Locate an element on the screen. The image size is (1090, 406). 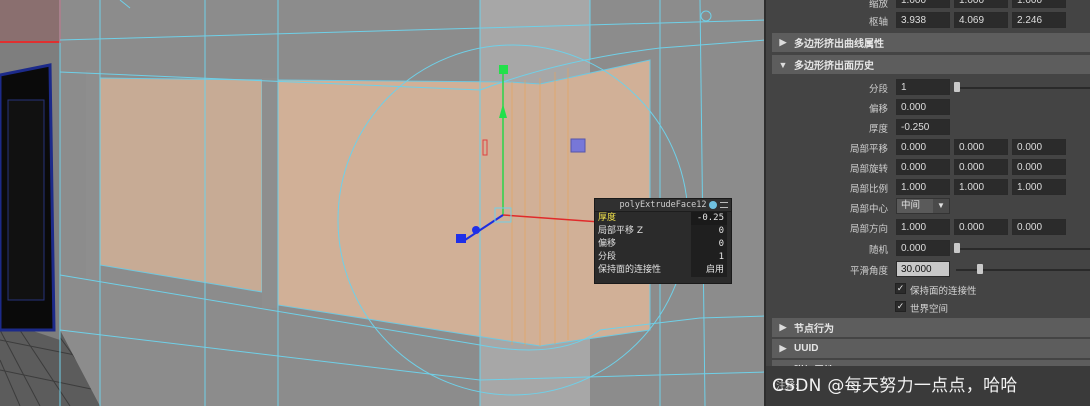
local-center-dropdown: 中间 ▼ is located at coordinates (923, 206).